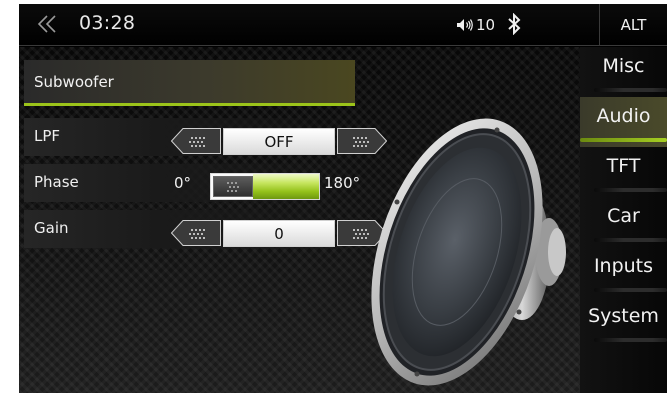  Describe the element at coordinates (623, 66) in the screenshot. I see `sidebar-item-label: Misc` at that location.